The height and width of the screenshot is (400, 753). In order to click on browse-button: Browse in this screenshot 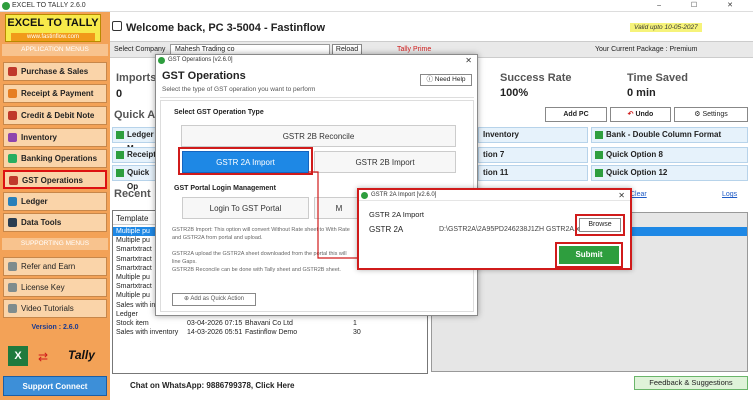, I will do `click(600, 225)`.